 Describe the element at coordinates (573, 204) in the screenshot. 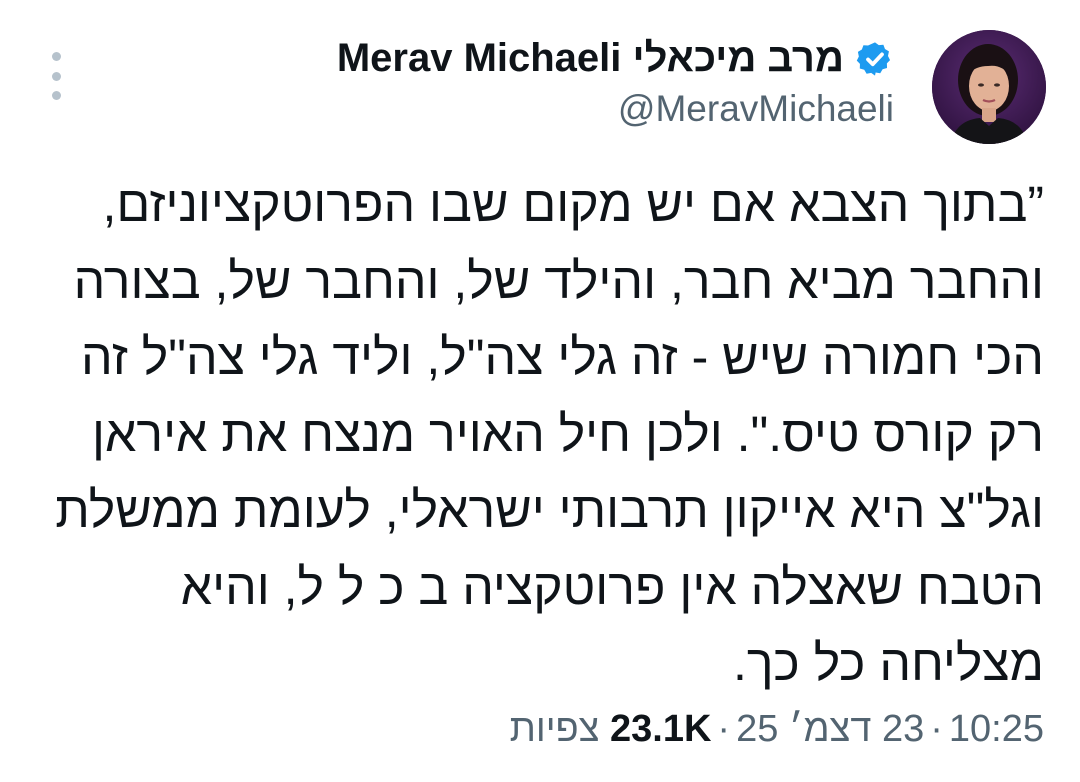

I see `tweet-text-line: ”בתוך הצבא אם יש מקום שבו הפרוטקציוניזם,` at that location.